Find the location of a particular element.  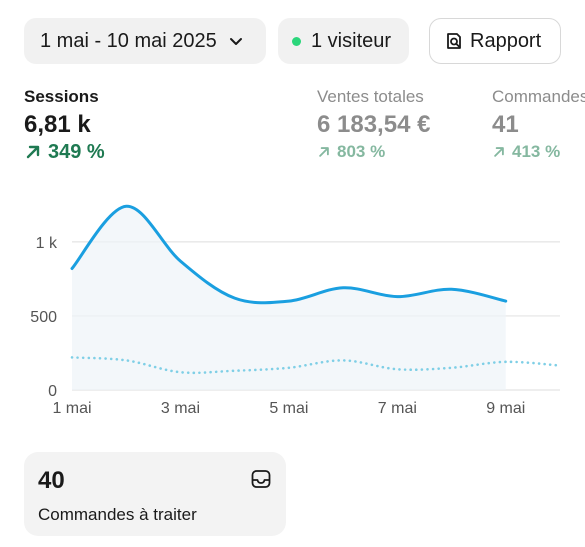

orders-to-process-card: 40 Commandes à traiter is located at coordinates (155, 494).